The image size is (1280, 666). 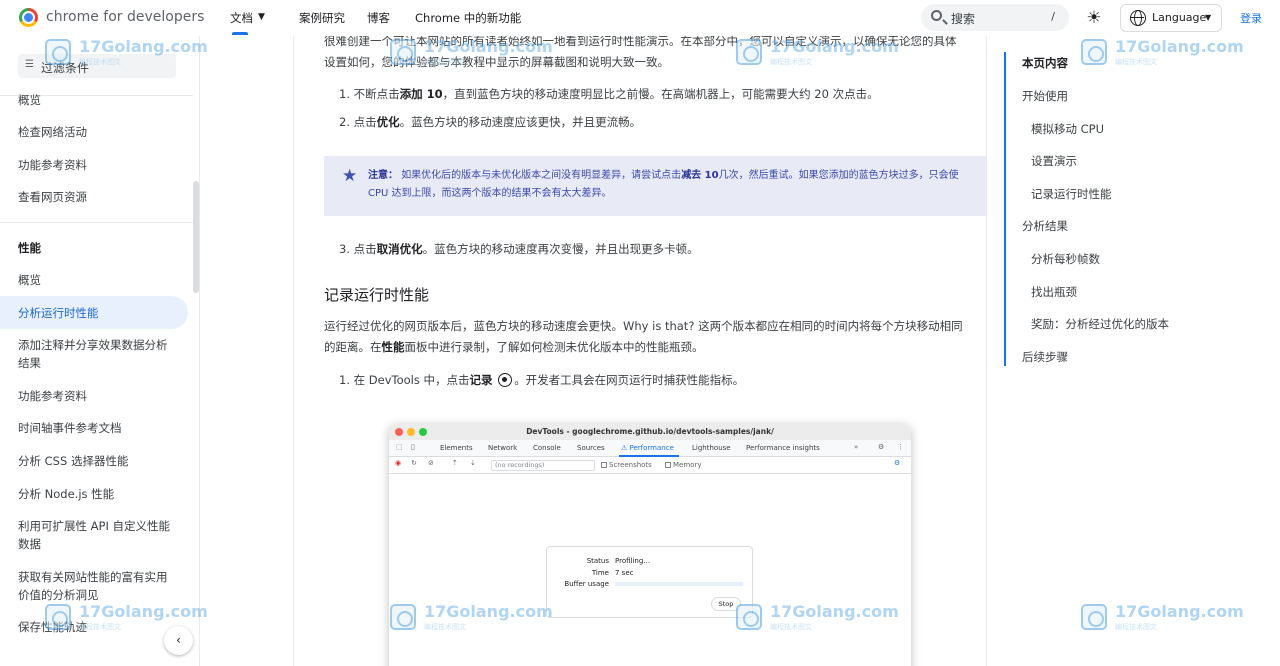 I want to click on step-bold: 取消优化, so click(x=399, y=249).